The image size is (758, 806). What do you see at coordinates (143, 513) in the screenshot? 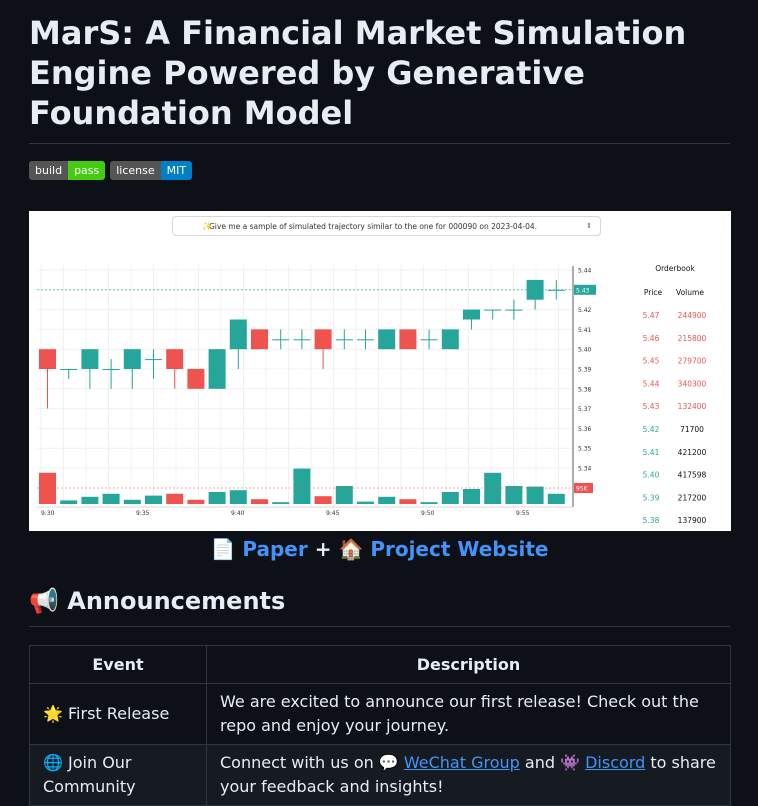
I see `time-tick-label: 9:35` at bounding box center [143, 513].